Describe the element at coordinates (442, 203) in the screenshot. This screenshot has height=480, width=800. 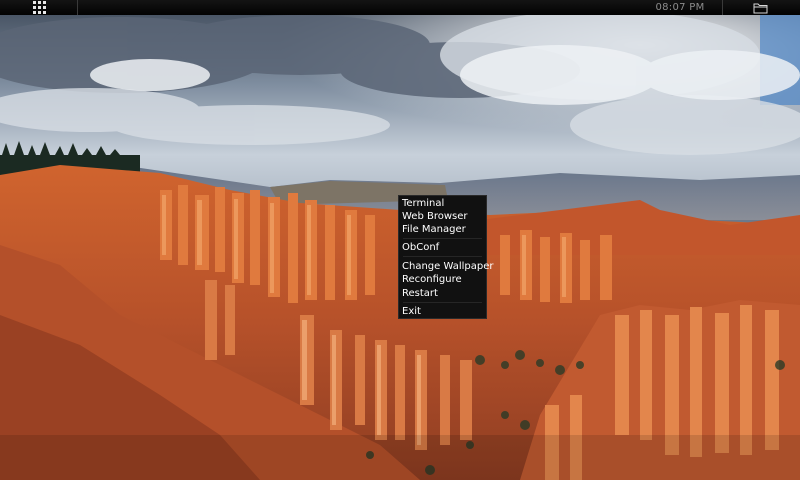
I see `menu-item-terminal: Terminal` at that location.